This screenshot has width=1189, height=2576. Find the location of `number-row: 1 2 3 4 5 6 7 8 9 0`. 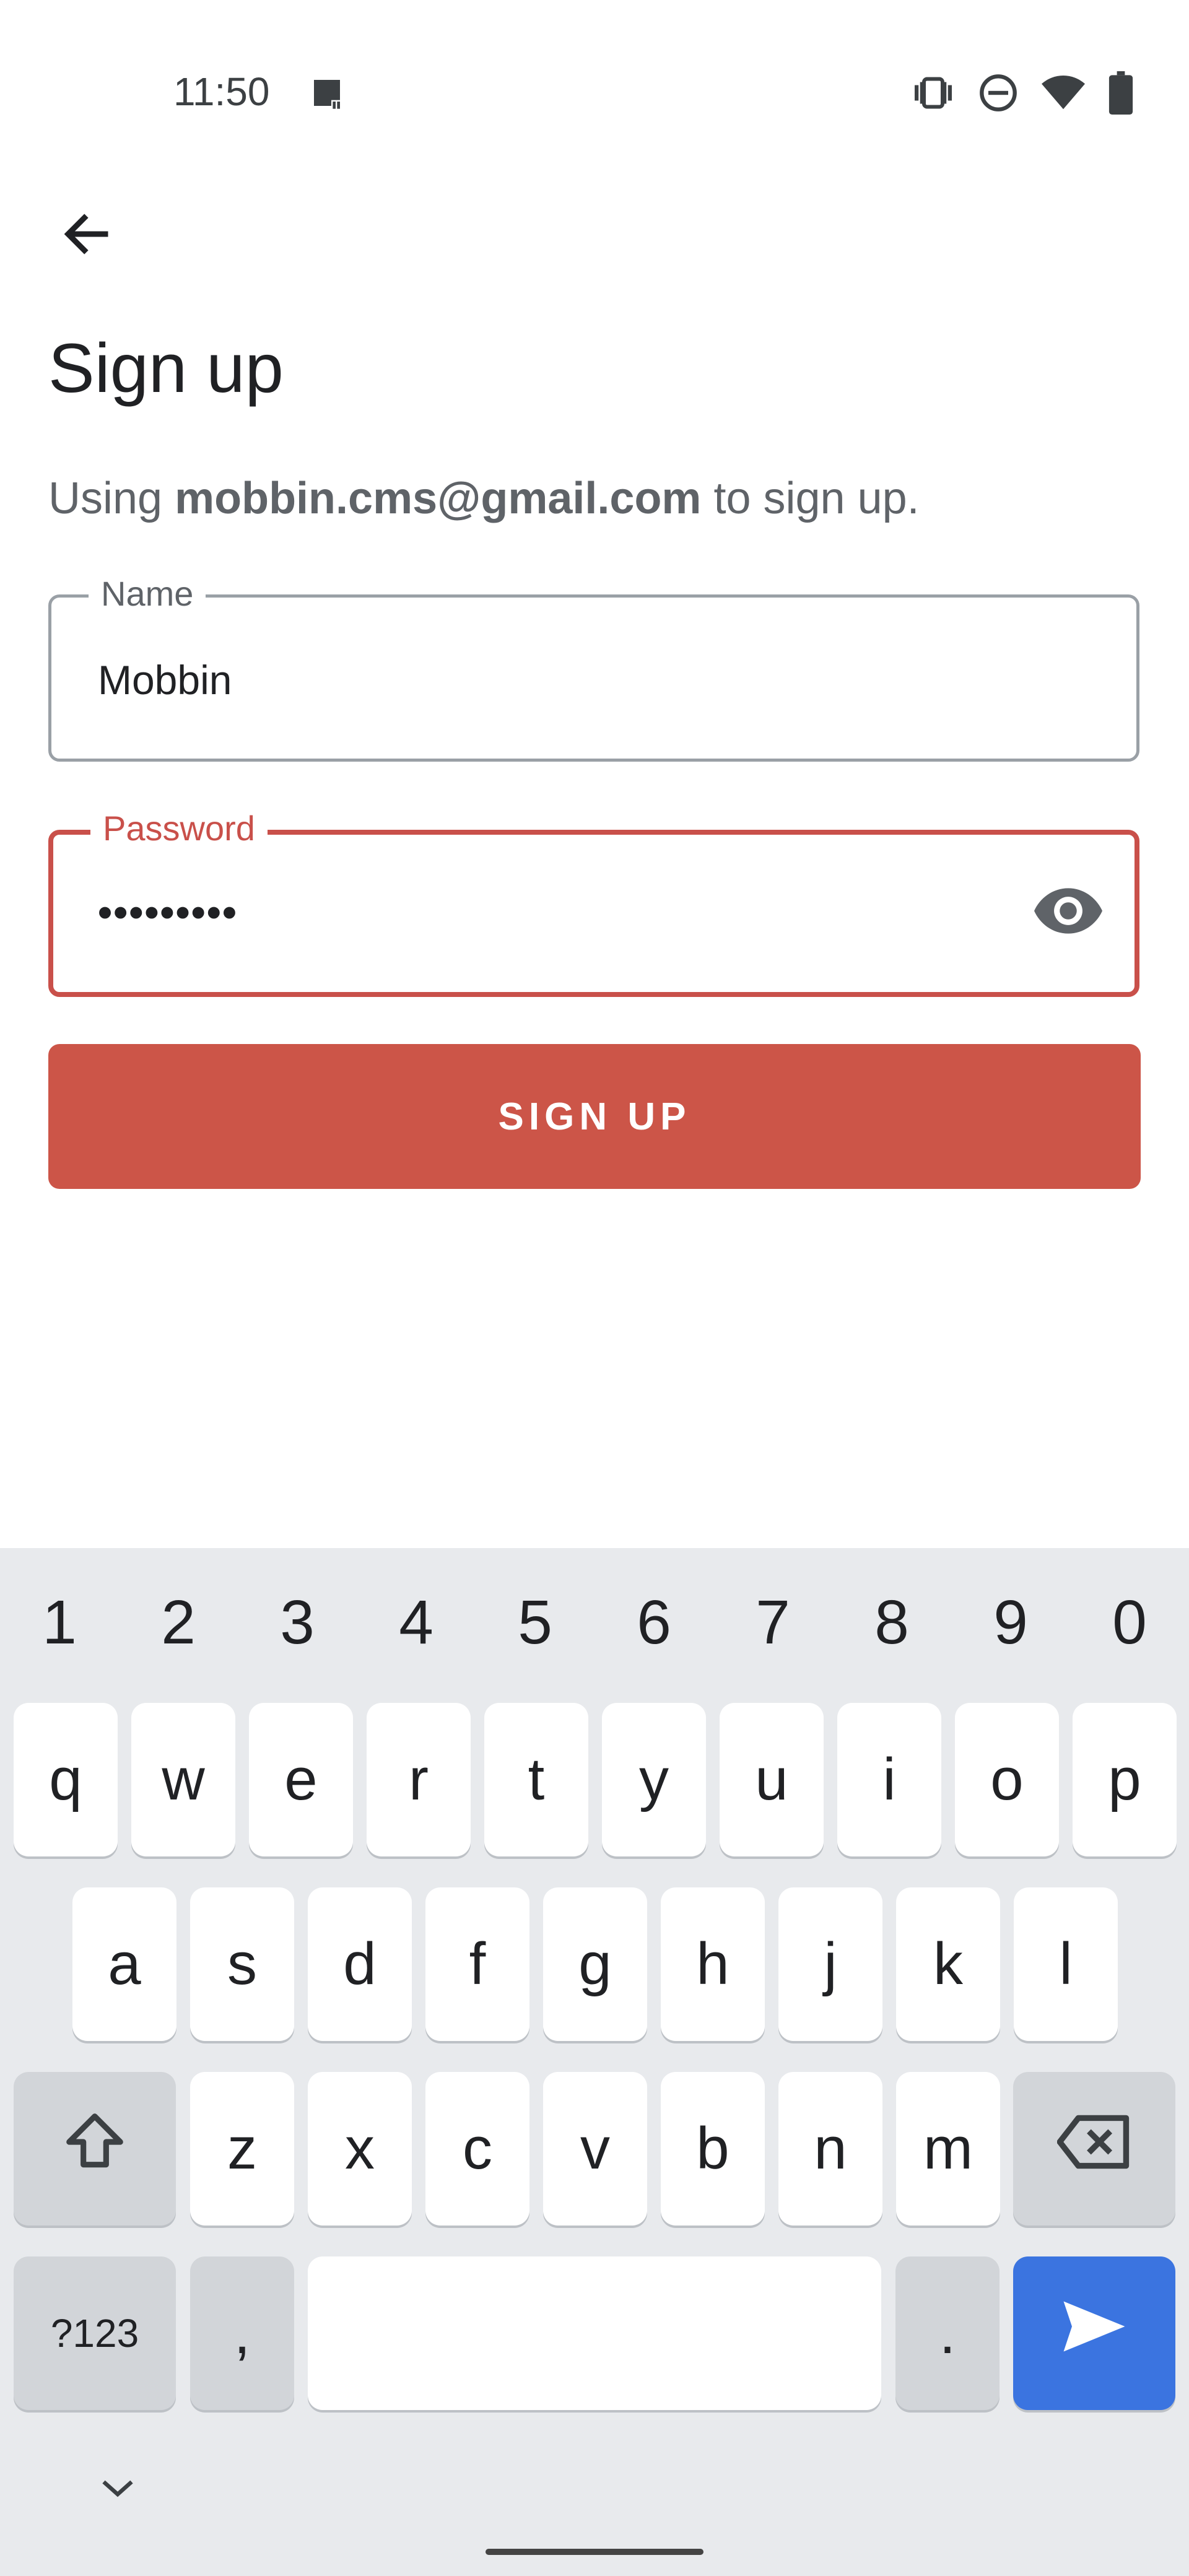

number-row: 1 2 3 4 5 6 7 8 9 0 is located at coordinates (594, 1622).